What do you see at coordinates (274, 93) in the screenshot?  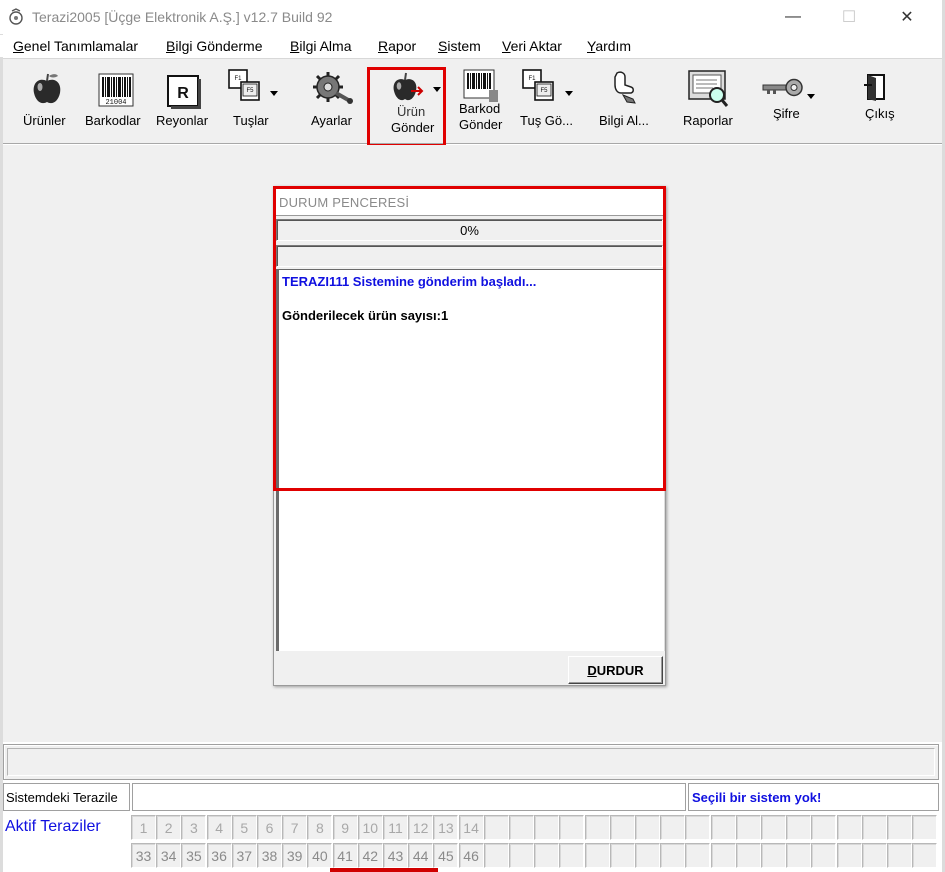 I see `tuslar-dropdown-icon` at bounding box center [274, 93].